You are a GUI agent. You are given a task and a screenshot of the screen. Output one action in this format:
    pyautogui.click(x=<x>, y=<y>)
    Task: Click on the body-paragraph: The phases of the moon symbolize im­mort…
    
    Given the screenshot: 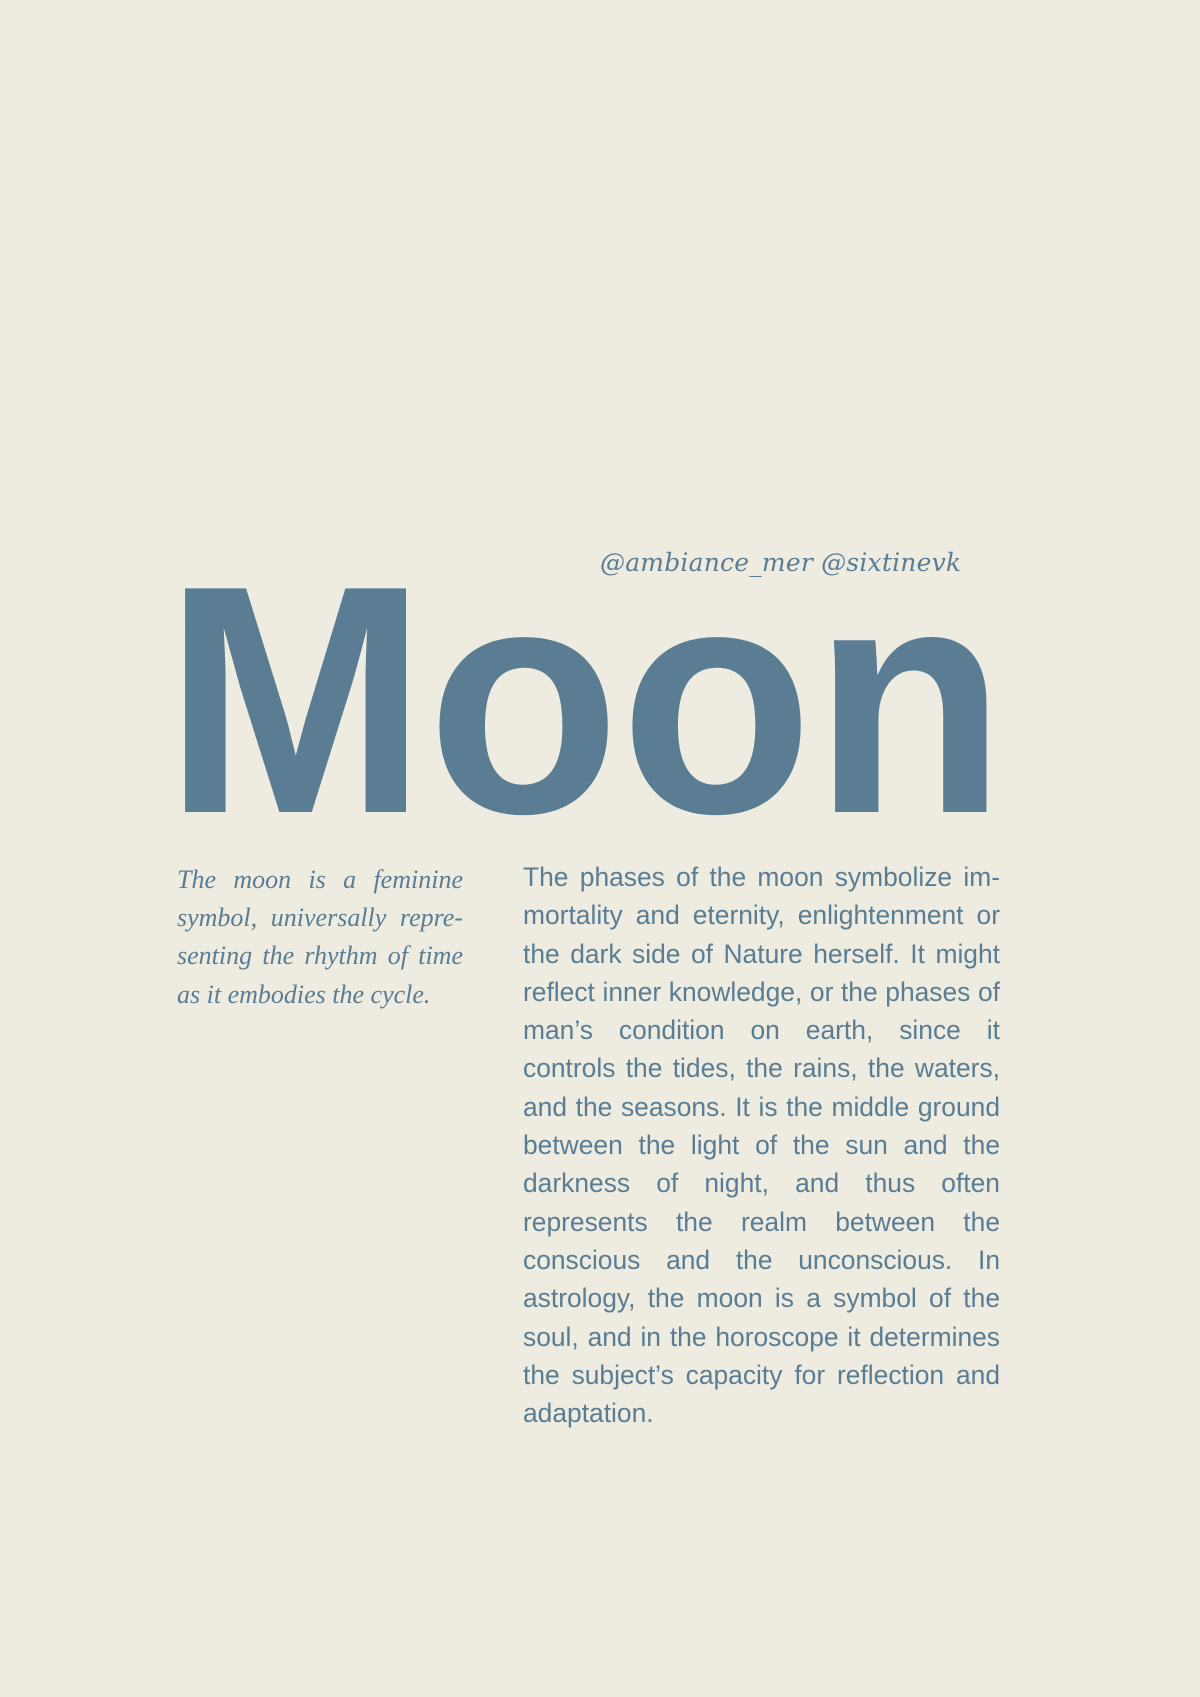 What is the action you would take?
    pyautogui.click(x=761, y=1145)
    